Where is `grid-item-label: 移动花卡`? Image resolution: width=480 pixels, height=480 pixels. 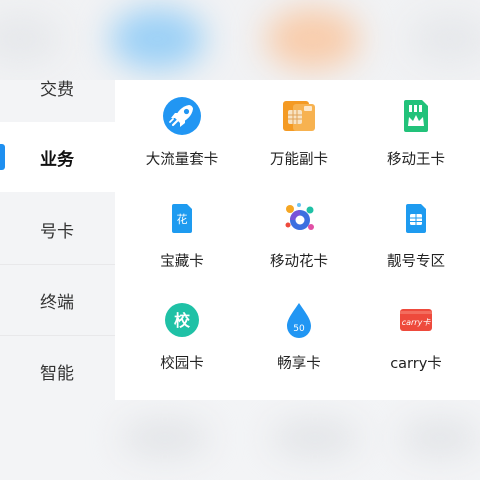 grid-item-label: 移动花卡 is located at coordinates (299, 262).